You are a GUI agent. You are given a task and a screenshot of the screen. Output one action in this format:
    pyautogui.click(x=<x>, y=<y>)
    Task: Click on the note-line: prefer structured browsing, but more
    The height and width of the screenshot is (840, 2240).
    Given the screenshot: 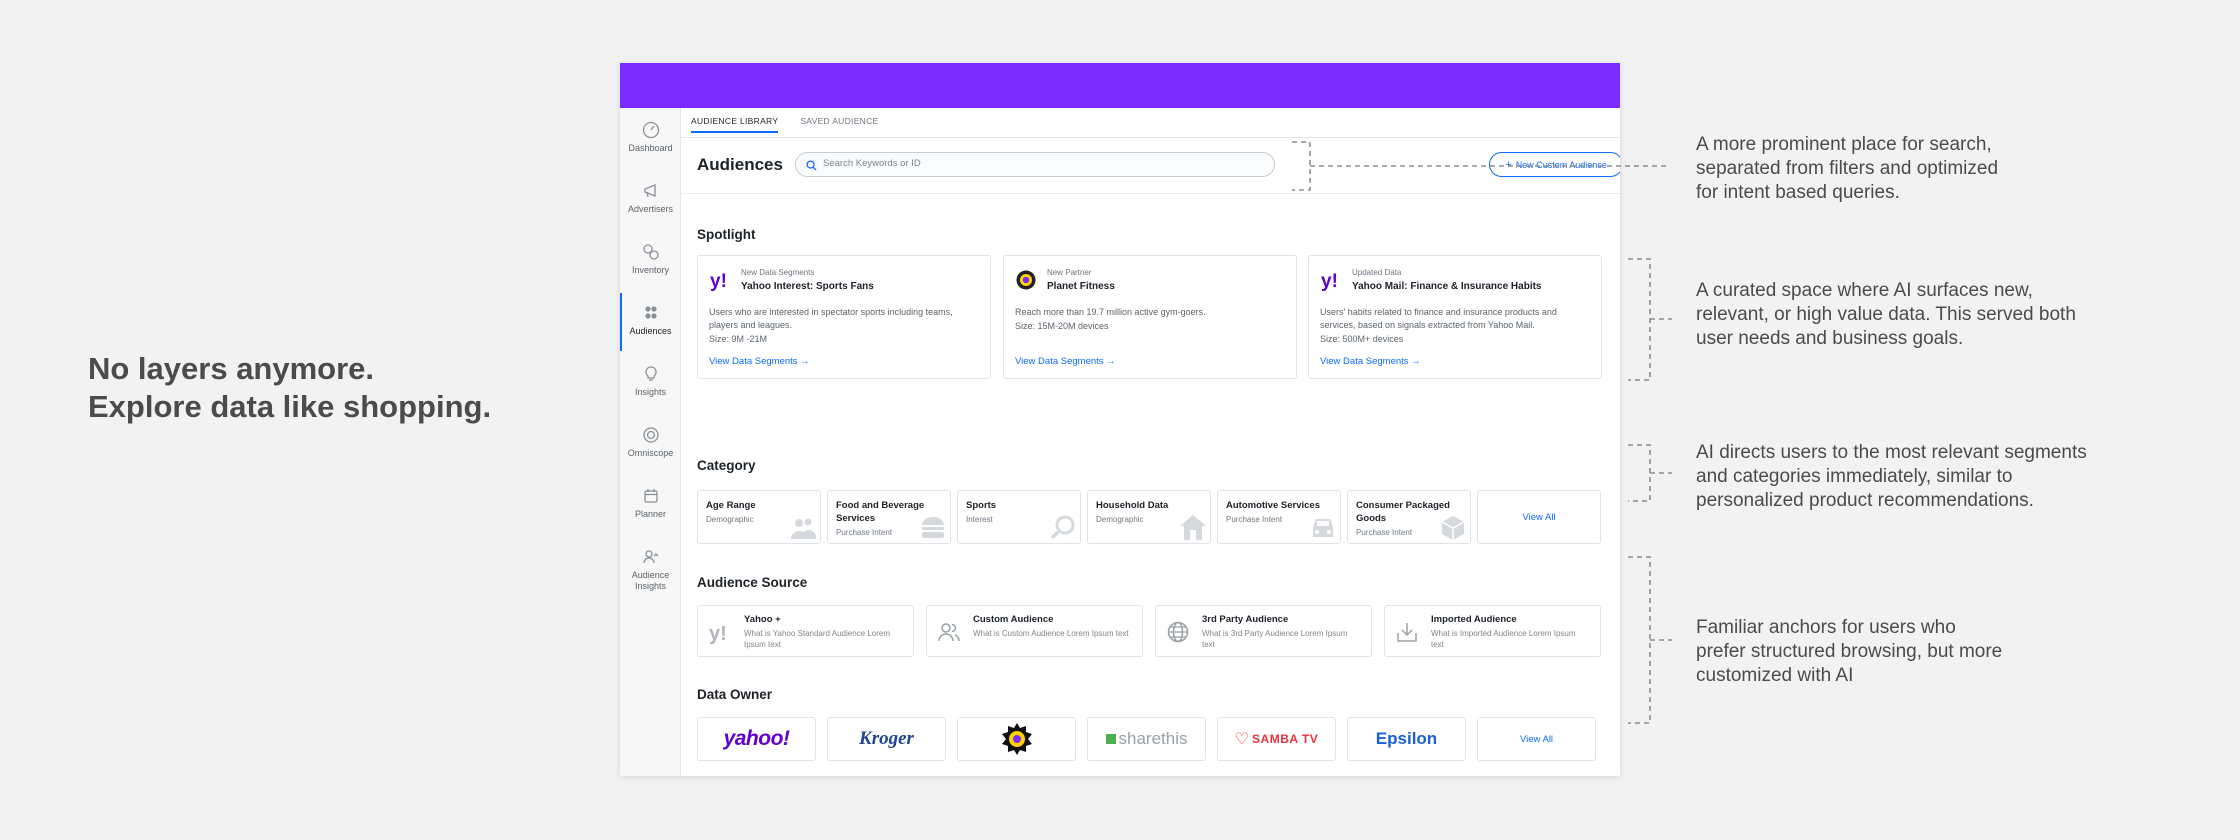 What is the action you would take?
    pyautogui.click(x=1849, y=651)
    